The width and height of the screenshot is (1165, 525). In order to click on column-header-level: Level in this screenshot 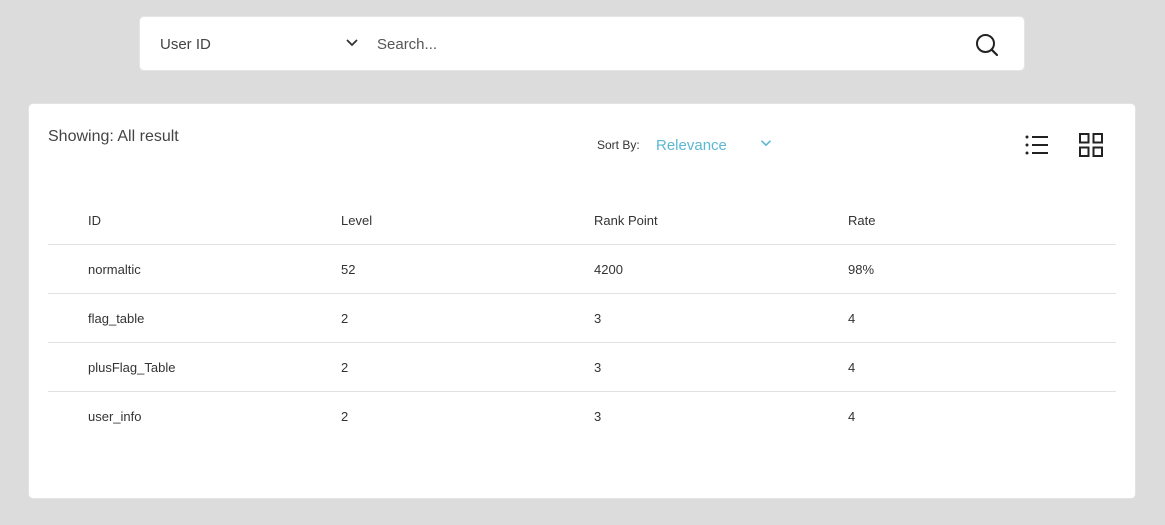, I will do `click(356, 220)`.